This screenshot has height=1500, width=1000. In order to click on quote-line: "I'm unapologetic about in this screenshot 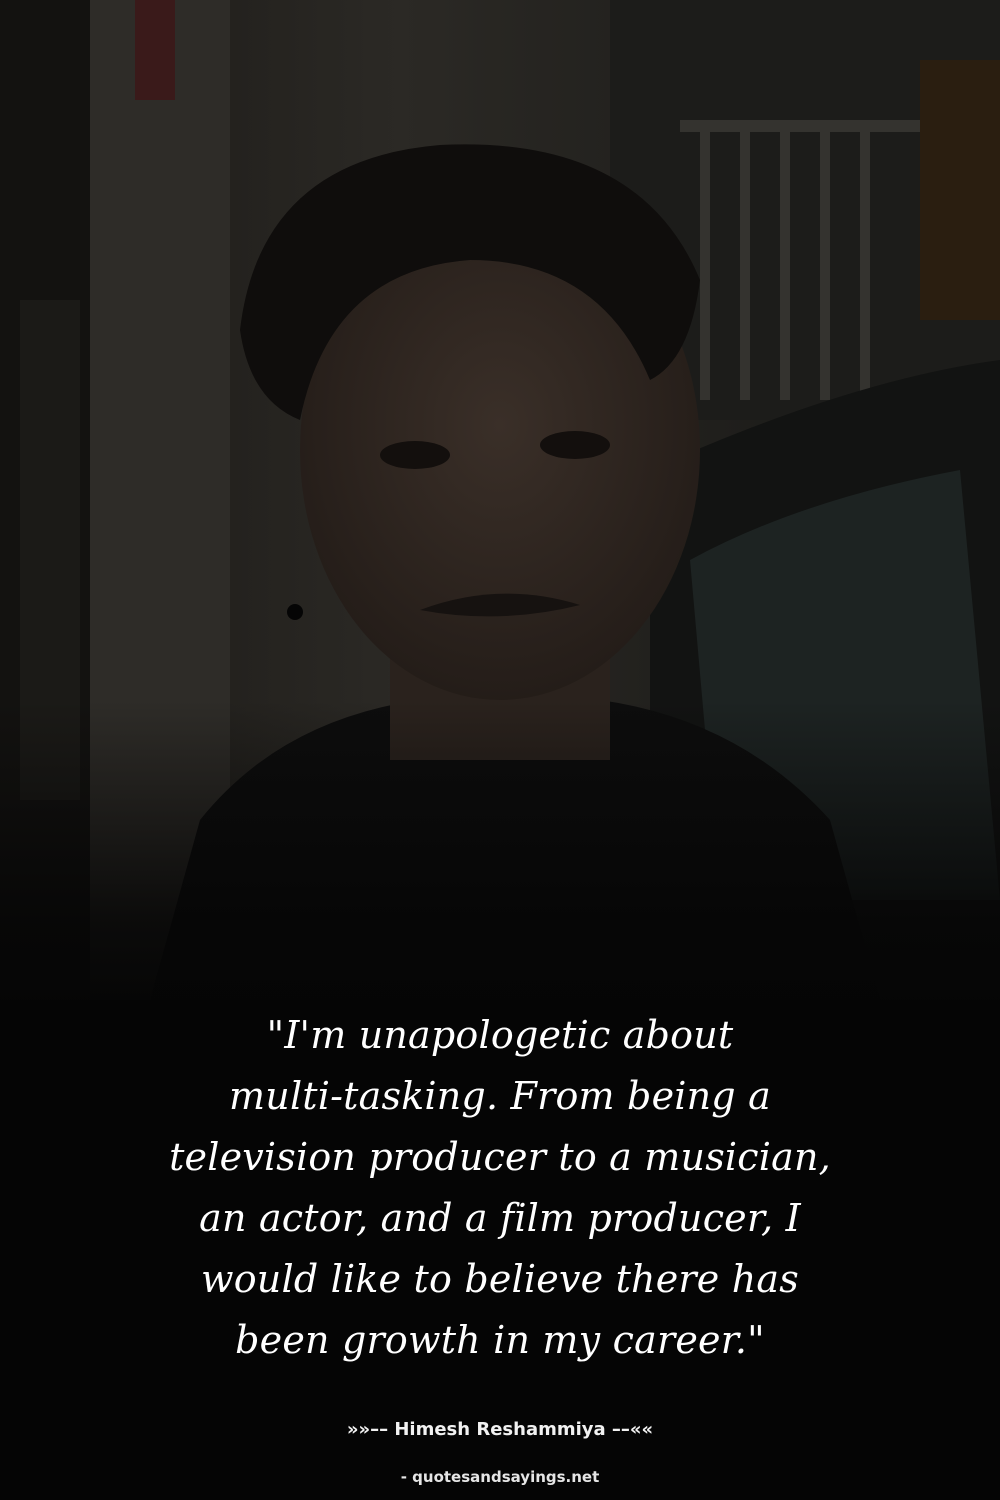, I will do `click(500, 1035)`.